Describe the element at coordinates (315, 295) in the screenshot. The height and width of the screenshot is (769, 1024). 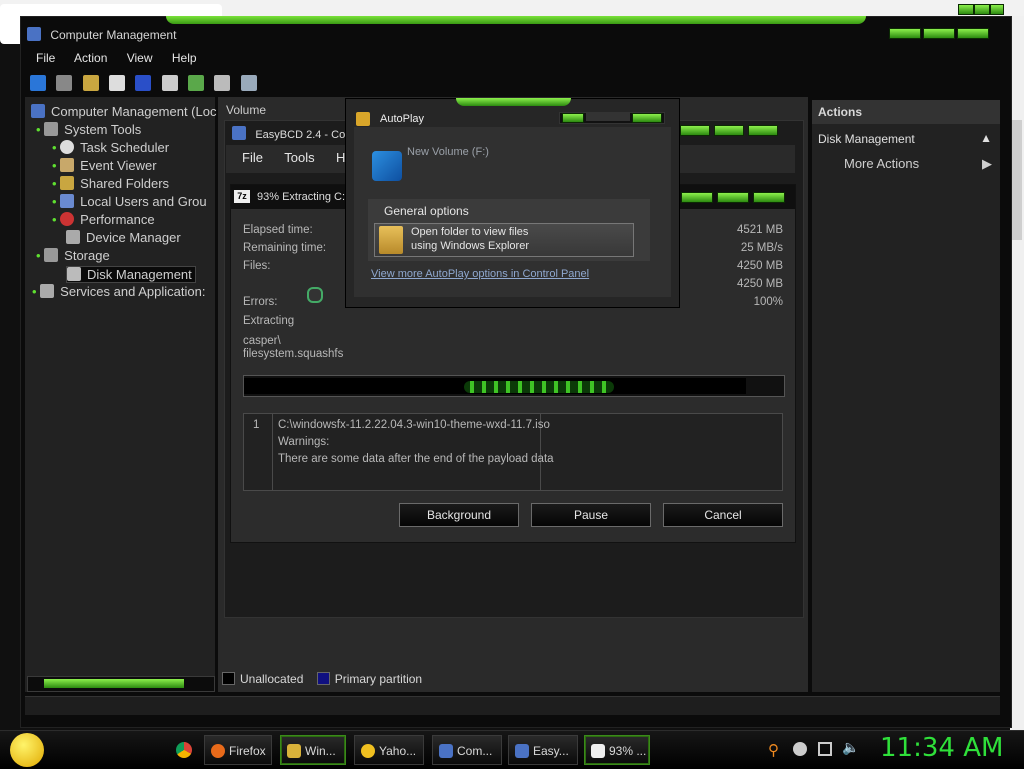
I see `cursor-busy-icon` at that location.